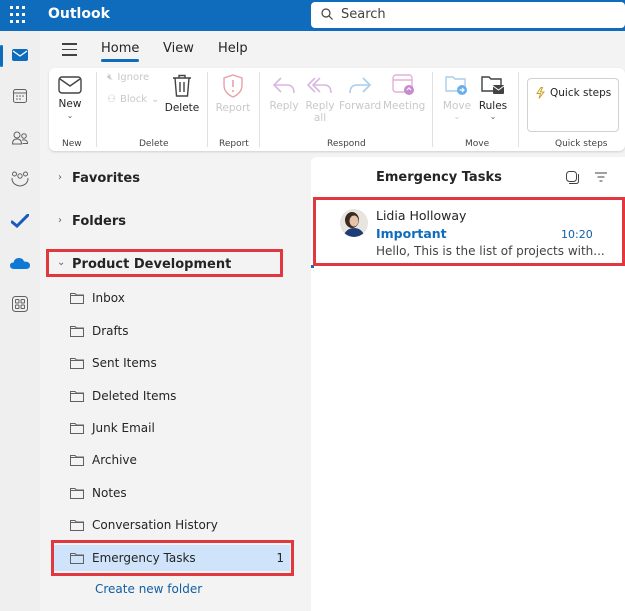 This screenshot has width=625, height=611. I want to click on folder-label: Drafts, so click(110, 331).